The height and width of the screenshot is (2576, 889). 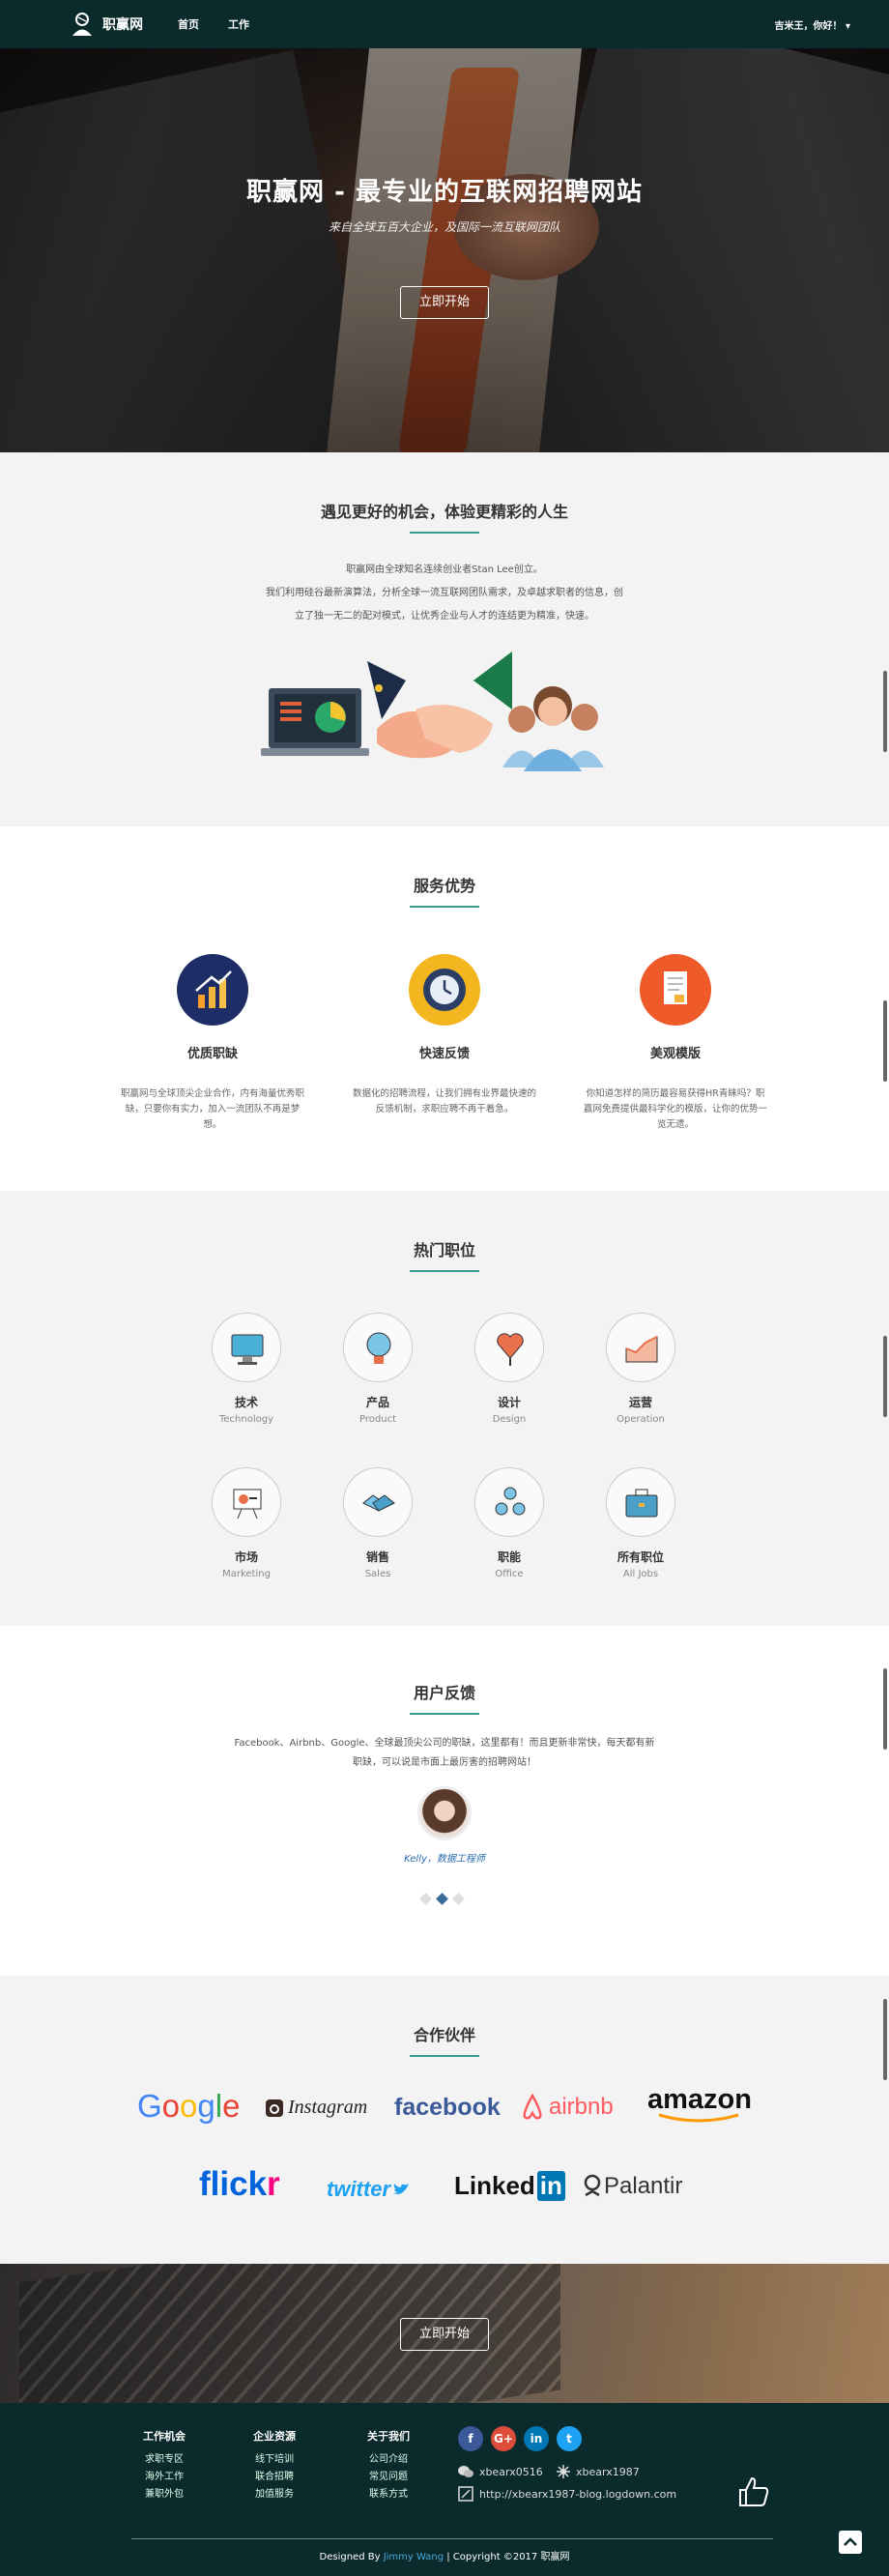 I want to click on user-menu-dropdown: 吉米王，你好！ ▾, so click(x=812, y=24).